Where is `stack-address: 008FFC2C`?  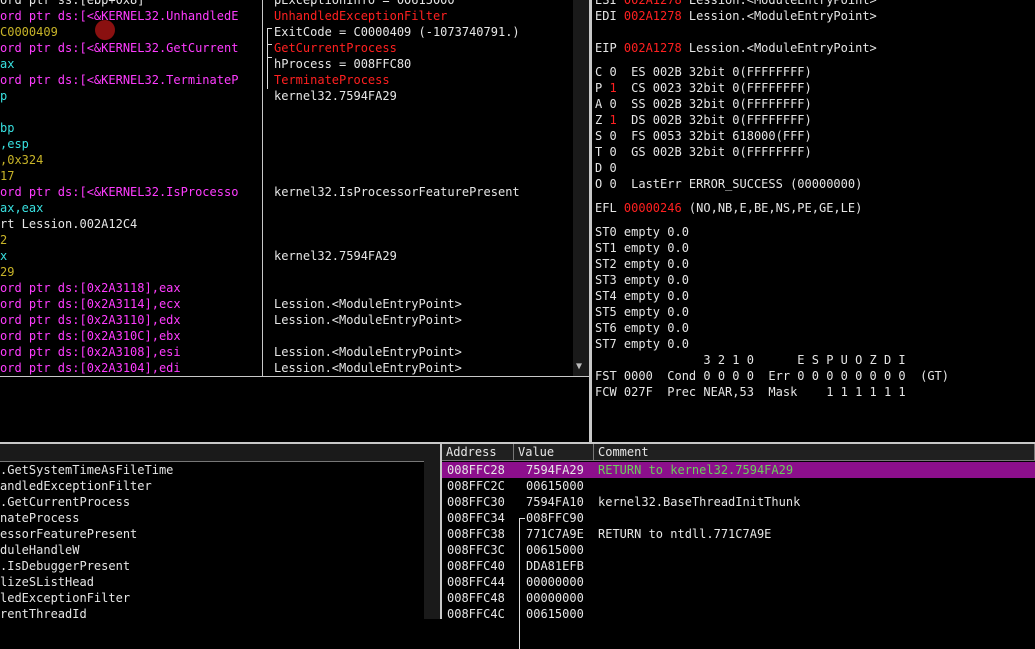 stack-address: 008FFC2C is located at coordinates (476, 486).